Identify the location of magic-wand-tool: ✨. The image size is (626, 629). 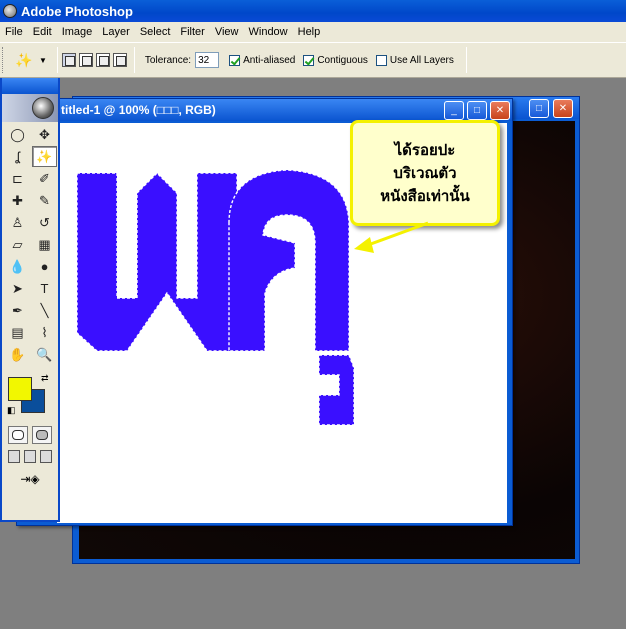
(44, 156).